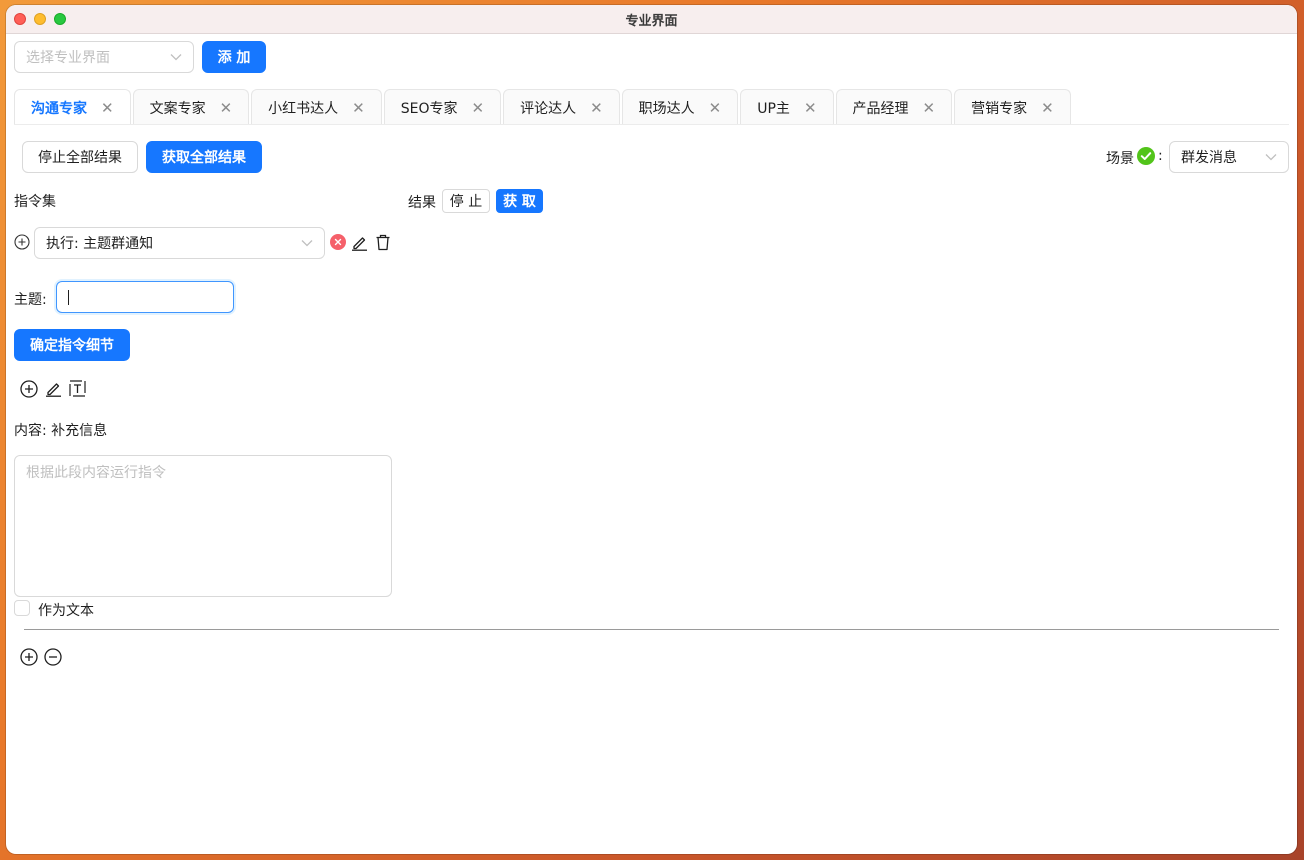 This screenshot has height=860, width=1304. Describe the element at coordinates (1209, 158) in the screenshot. I see `scene-select-value: 群发消息` at that location.